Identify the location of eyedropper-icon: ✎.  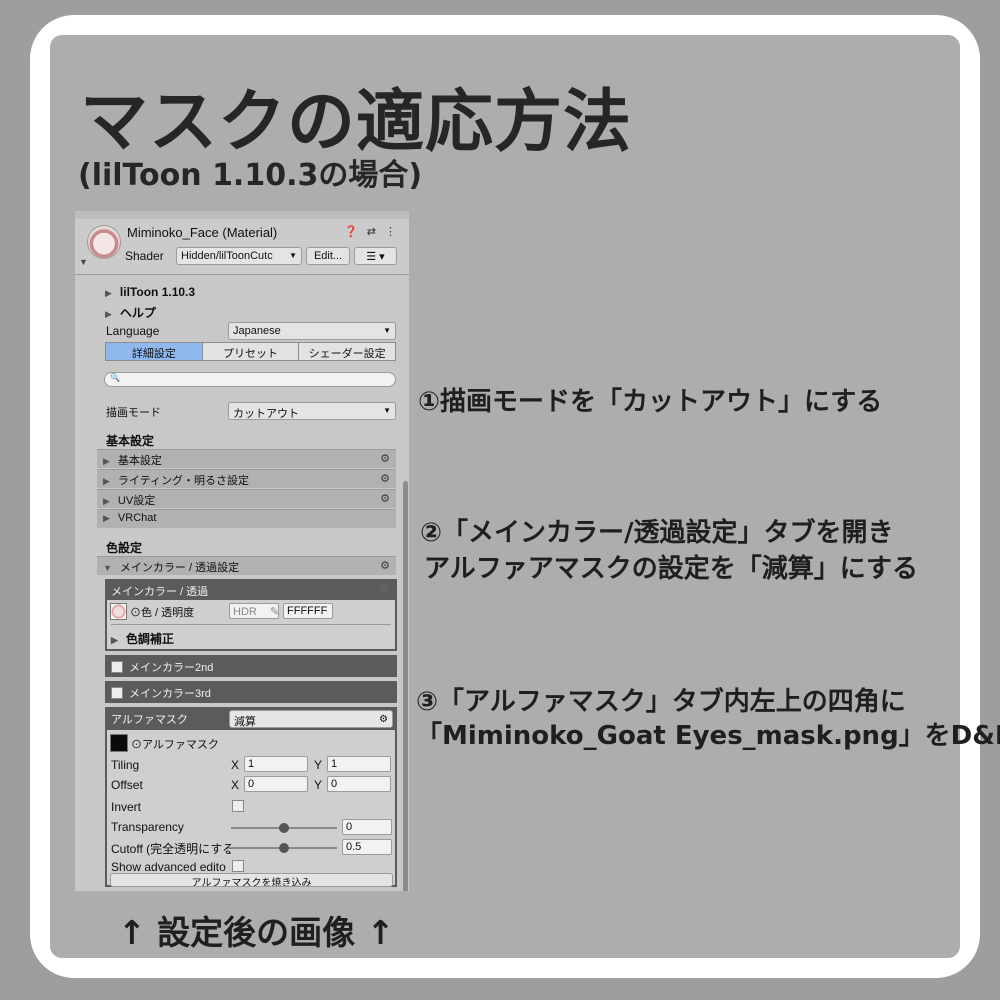
(274, 612).